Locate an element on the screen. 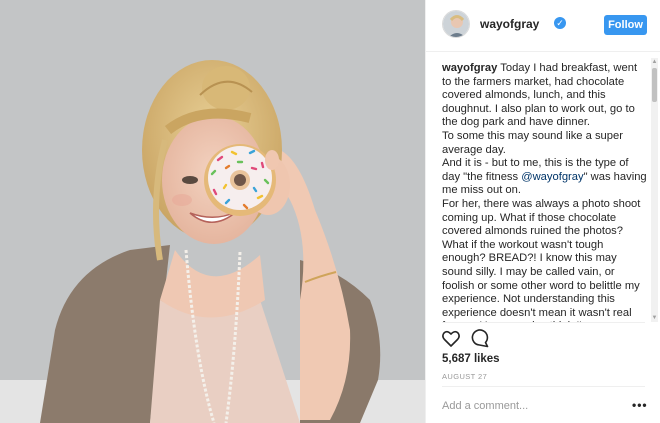 Image resolution: width=660 pixels, height=423 pixels. comment-input is located at coordinates (527, 406).